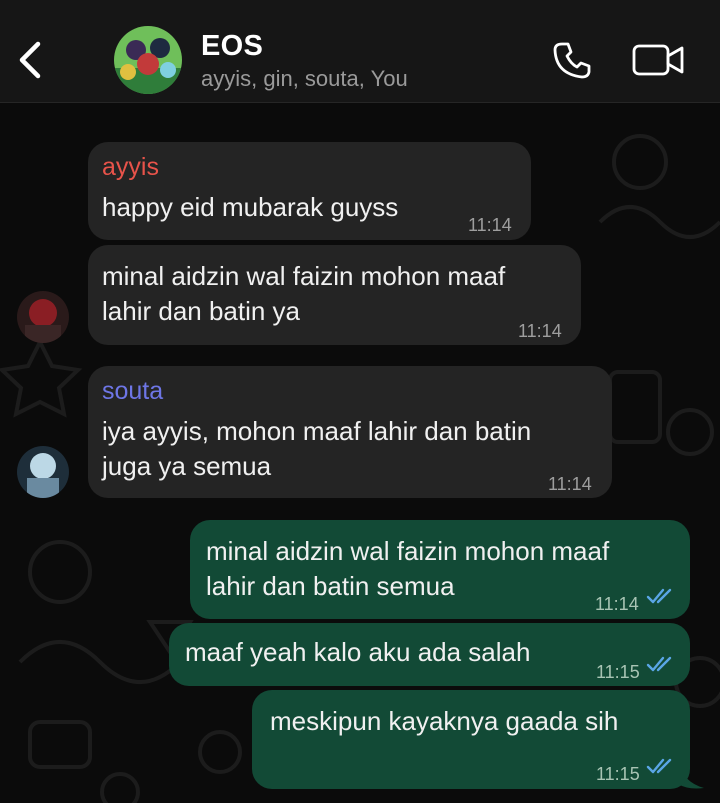  Describe the element at coordinates (471, 739) in the screenshot. I see `message-bubble-outgoing: meskipun kayaknya gaada sih 11:15` at that location.